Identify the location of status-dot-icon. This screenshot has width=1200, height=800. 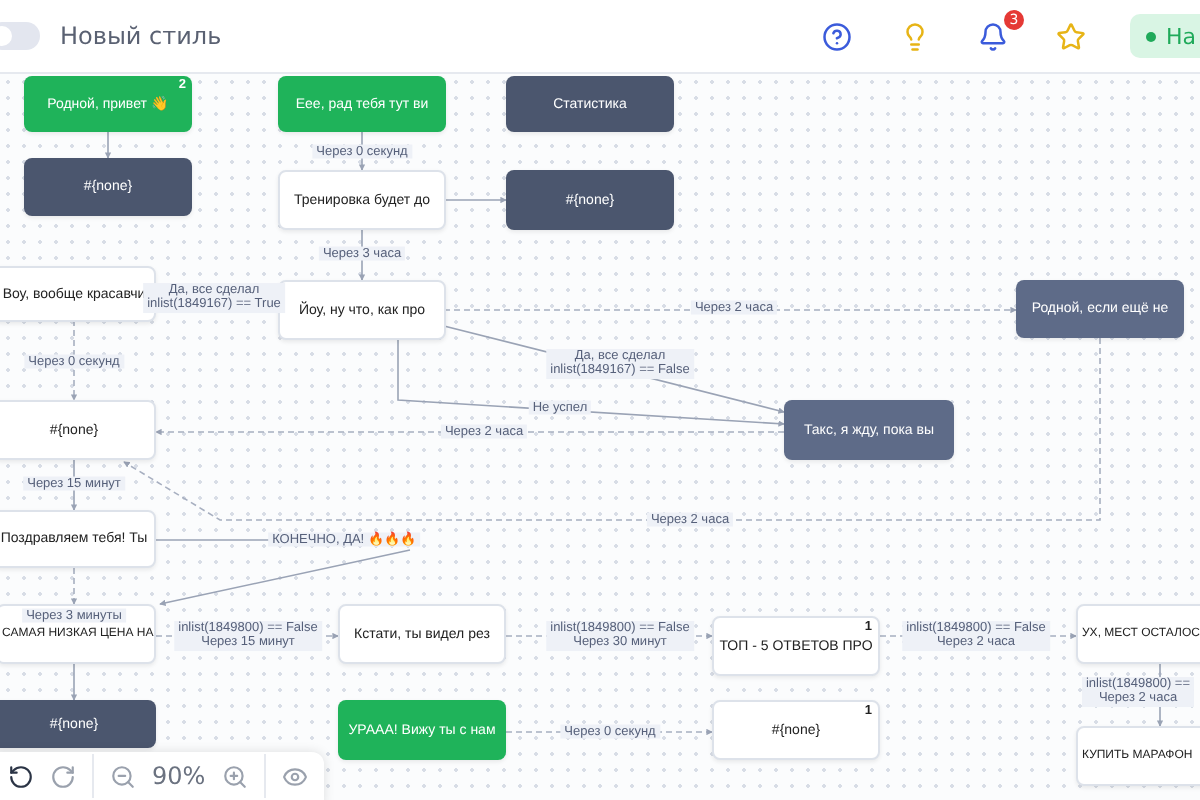
(1150, 36).